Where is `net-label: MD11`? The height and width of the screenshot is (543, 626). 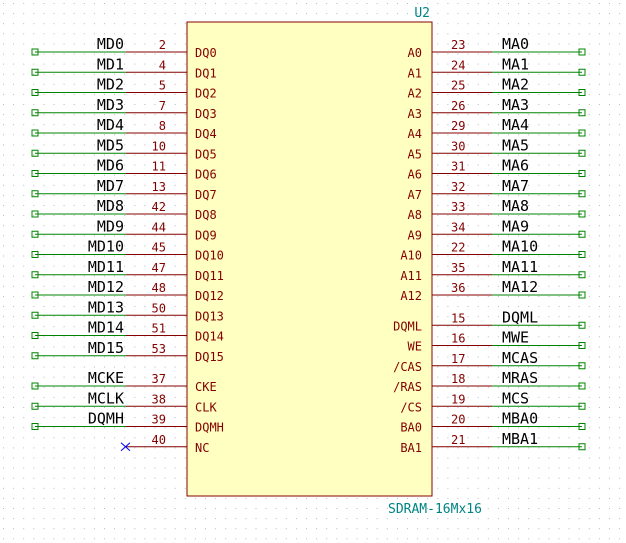 net-label: MD11 is located at coordinates (106, 267).